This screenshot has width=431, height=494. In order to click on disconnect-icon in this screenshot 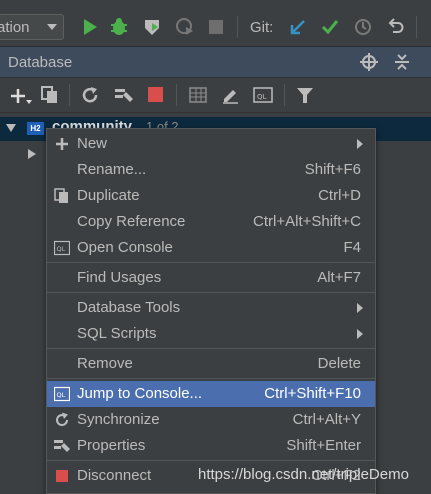, I will do `click(155, 94)`.